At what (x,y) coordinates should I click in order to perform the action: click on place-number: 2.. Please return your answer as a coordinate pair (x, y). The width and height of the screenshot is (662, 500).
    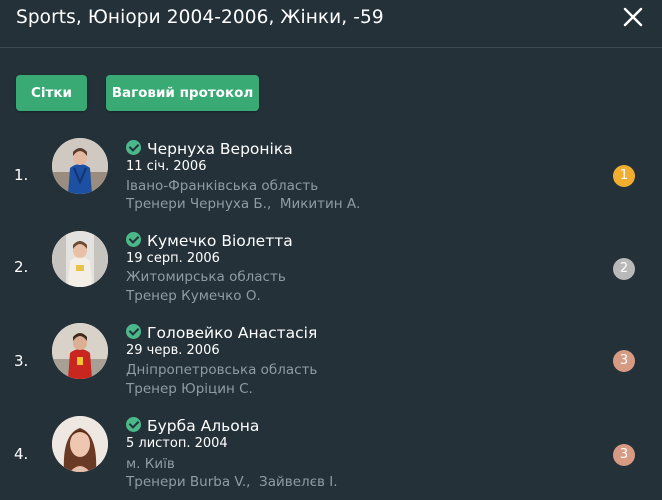
    Looking at the image, I should click on (21, 267).